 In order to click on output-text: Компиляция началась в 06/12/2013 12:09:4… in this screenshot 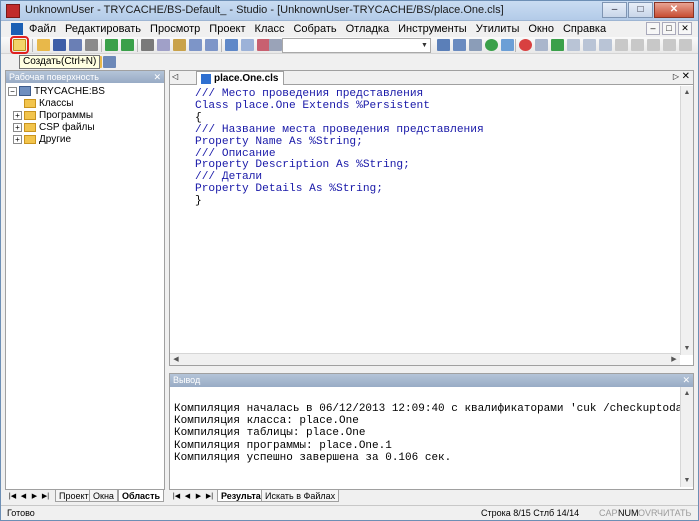, I will do `click(428, 433)`.